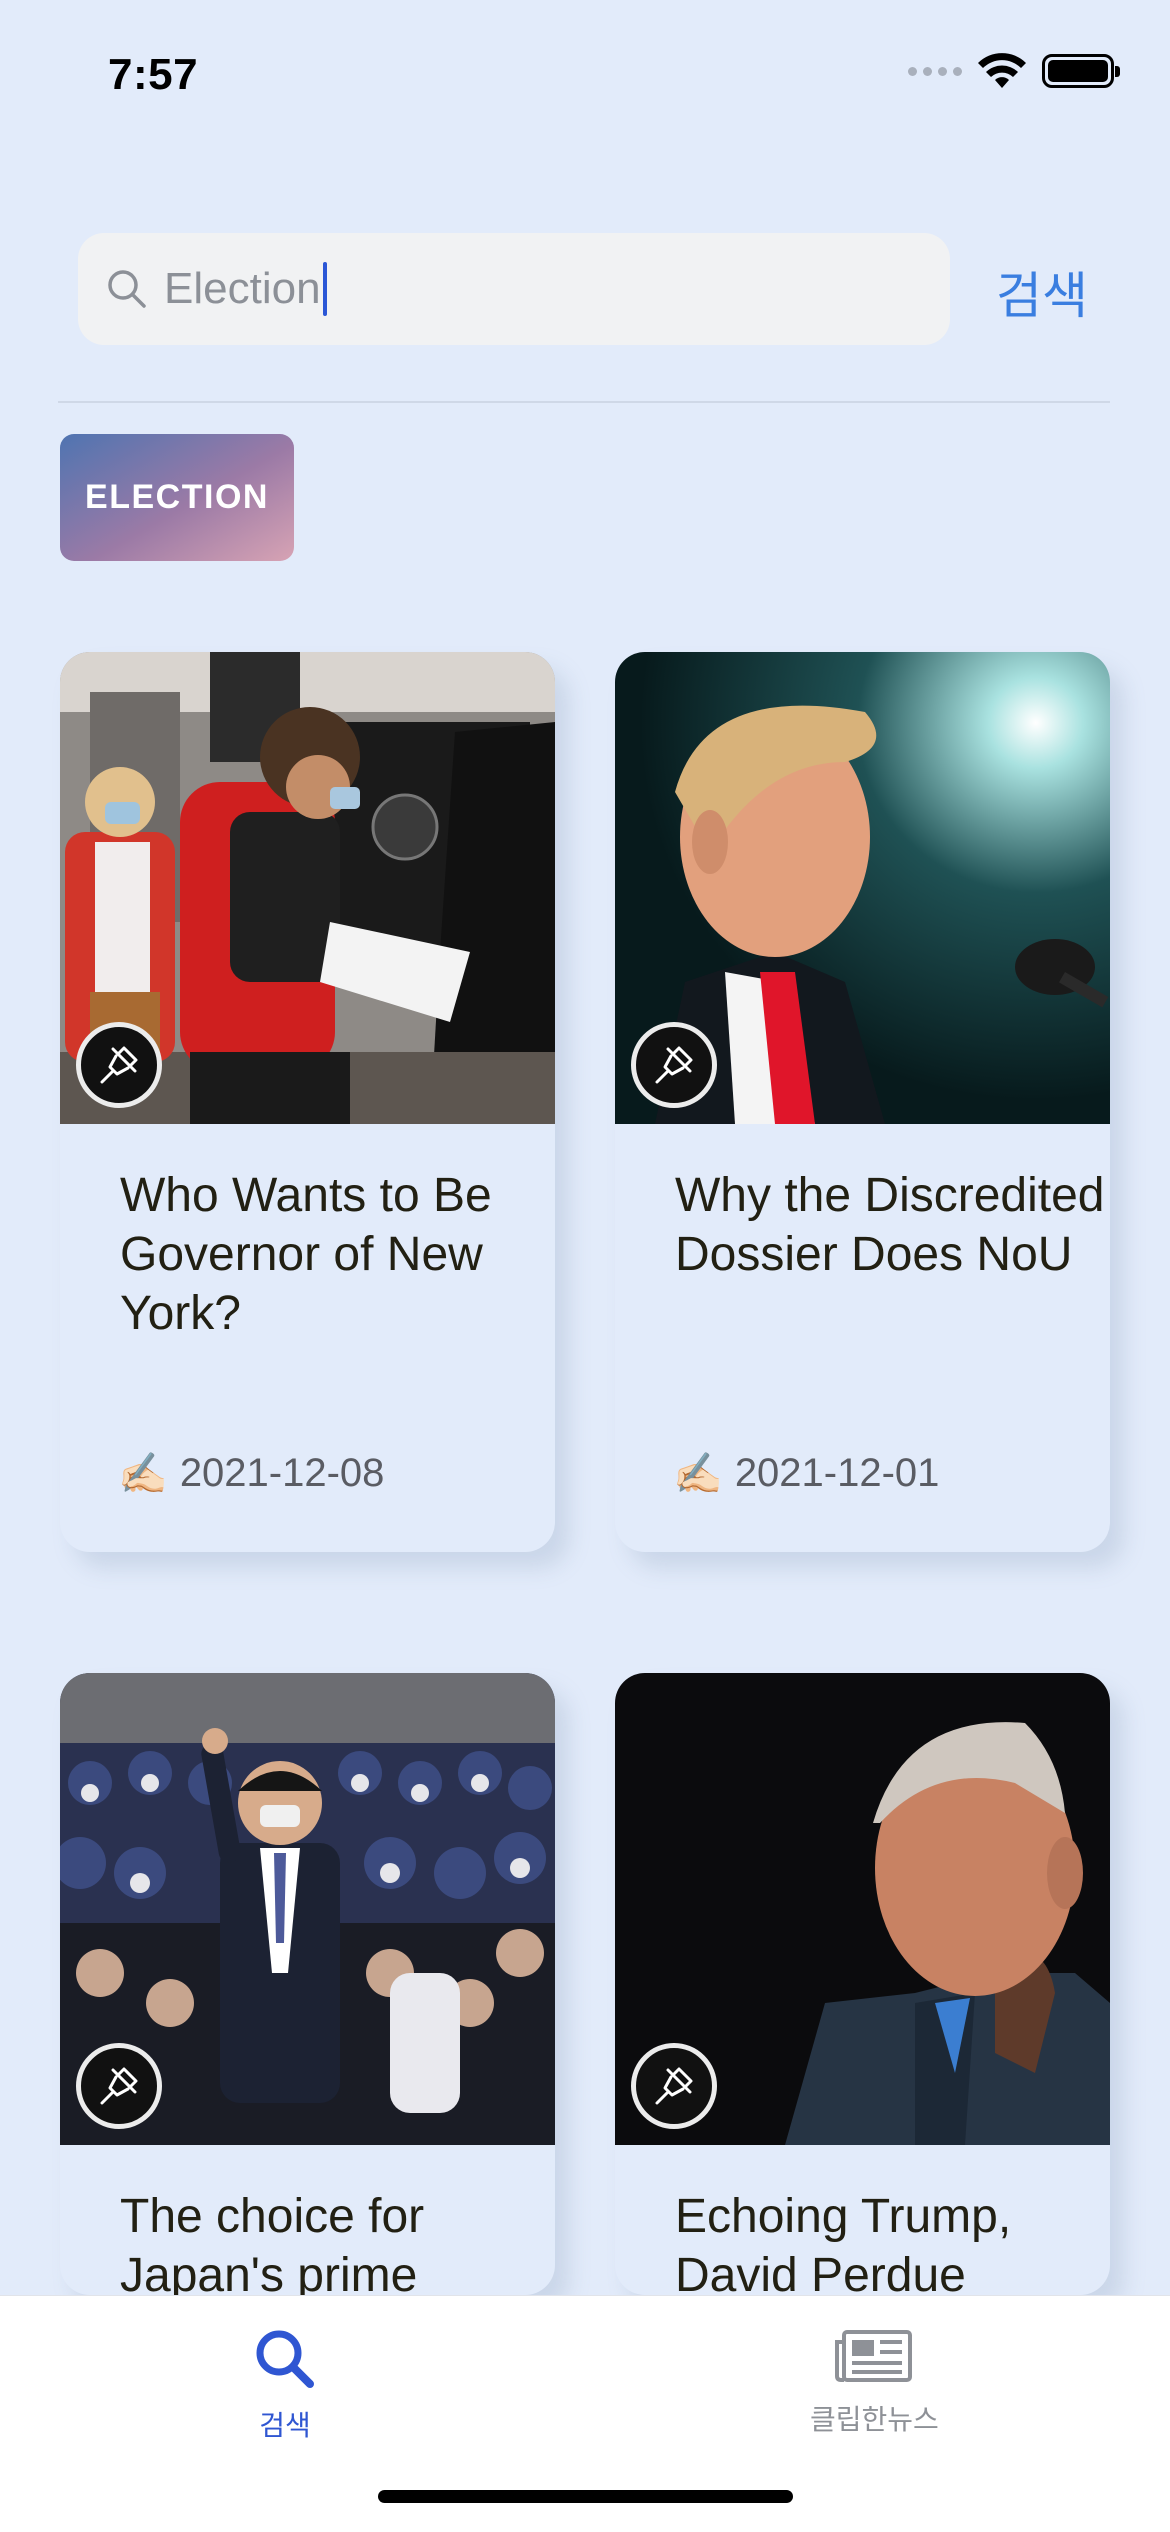 This screenshot has height=2532, width=1170. What do you see at coordinates (1002, 70) in the screenshot?
I see `wifi-icon` at bounding box center [1002, 70].